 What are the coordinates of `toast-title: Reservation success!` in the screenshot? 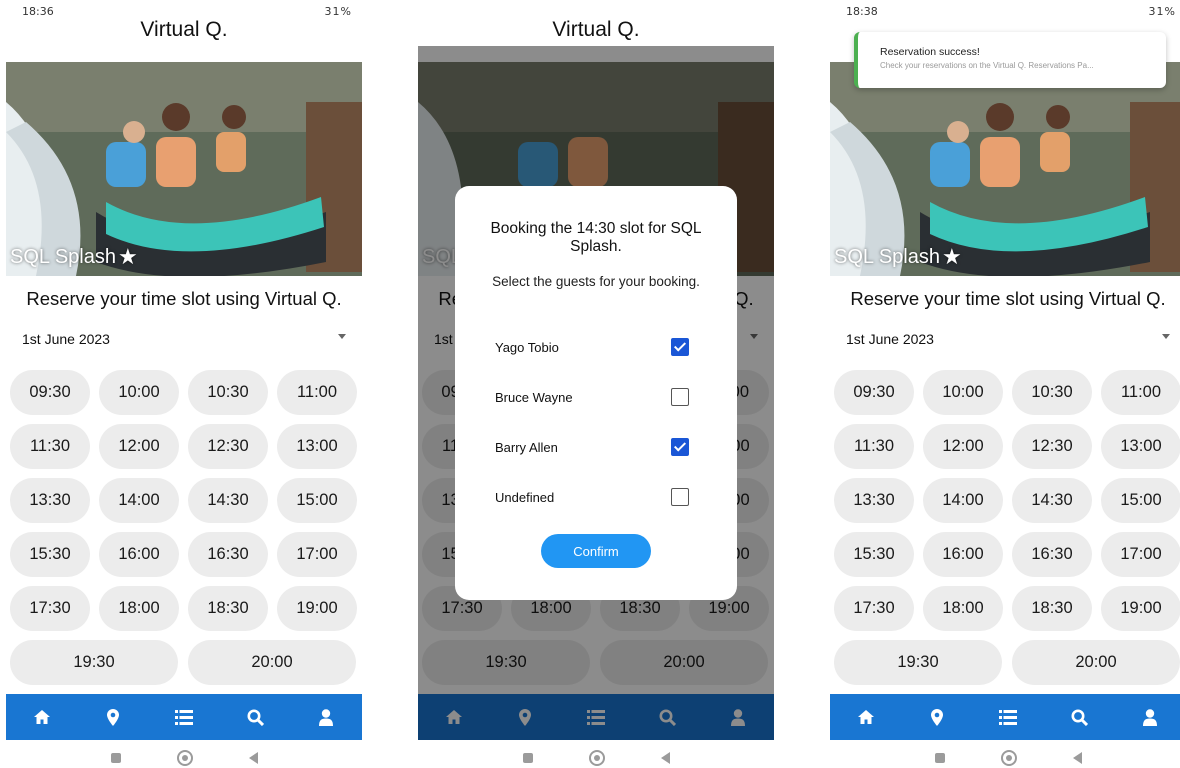 It's located at (930, 52).